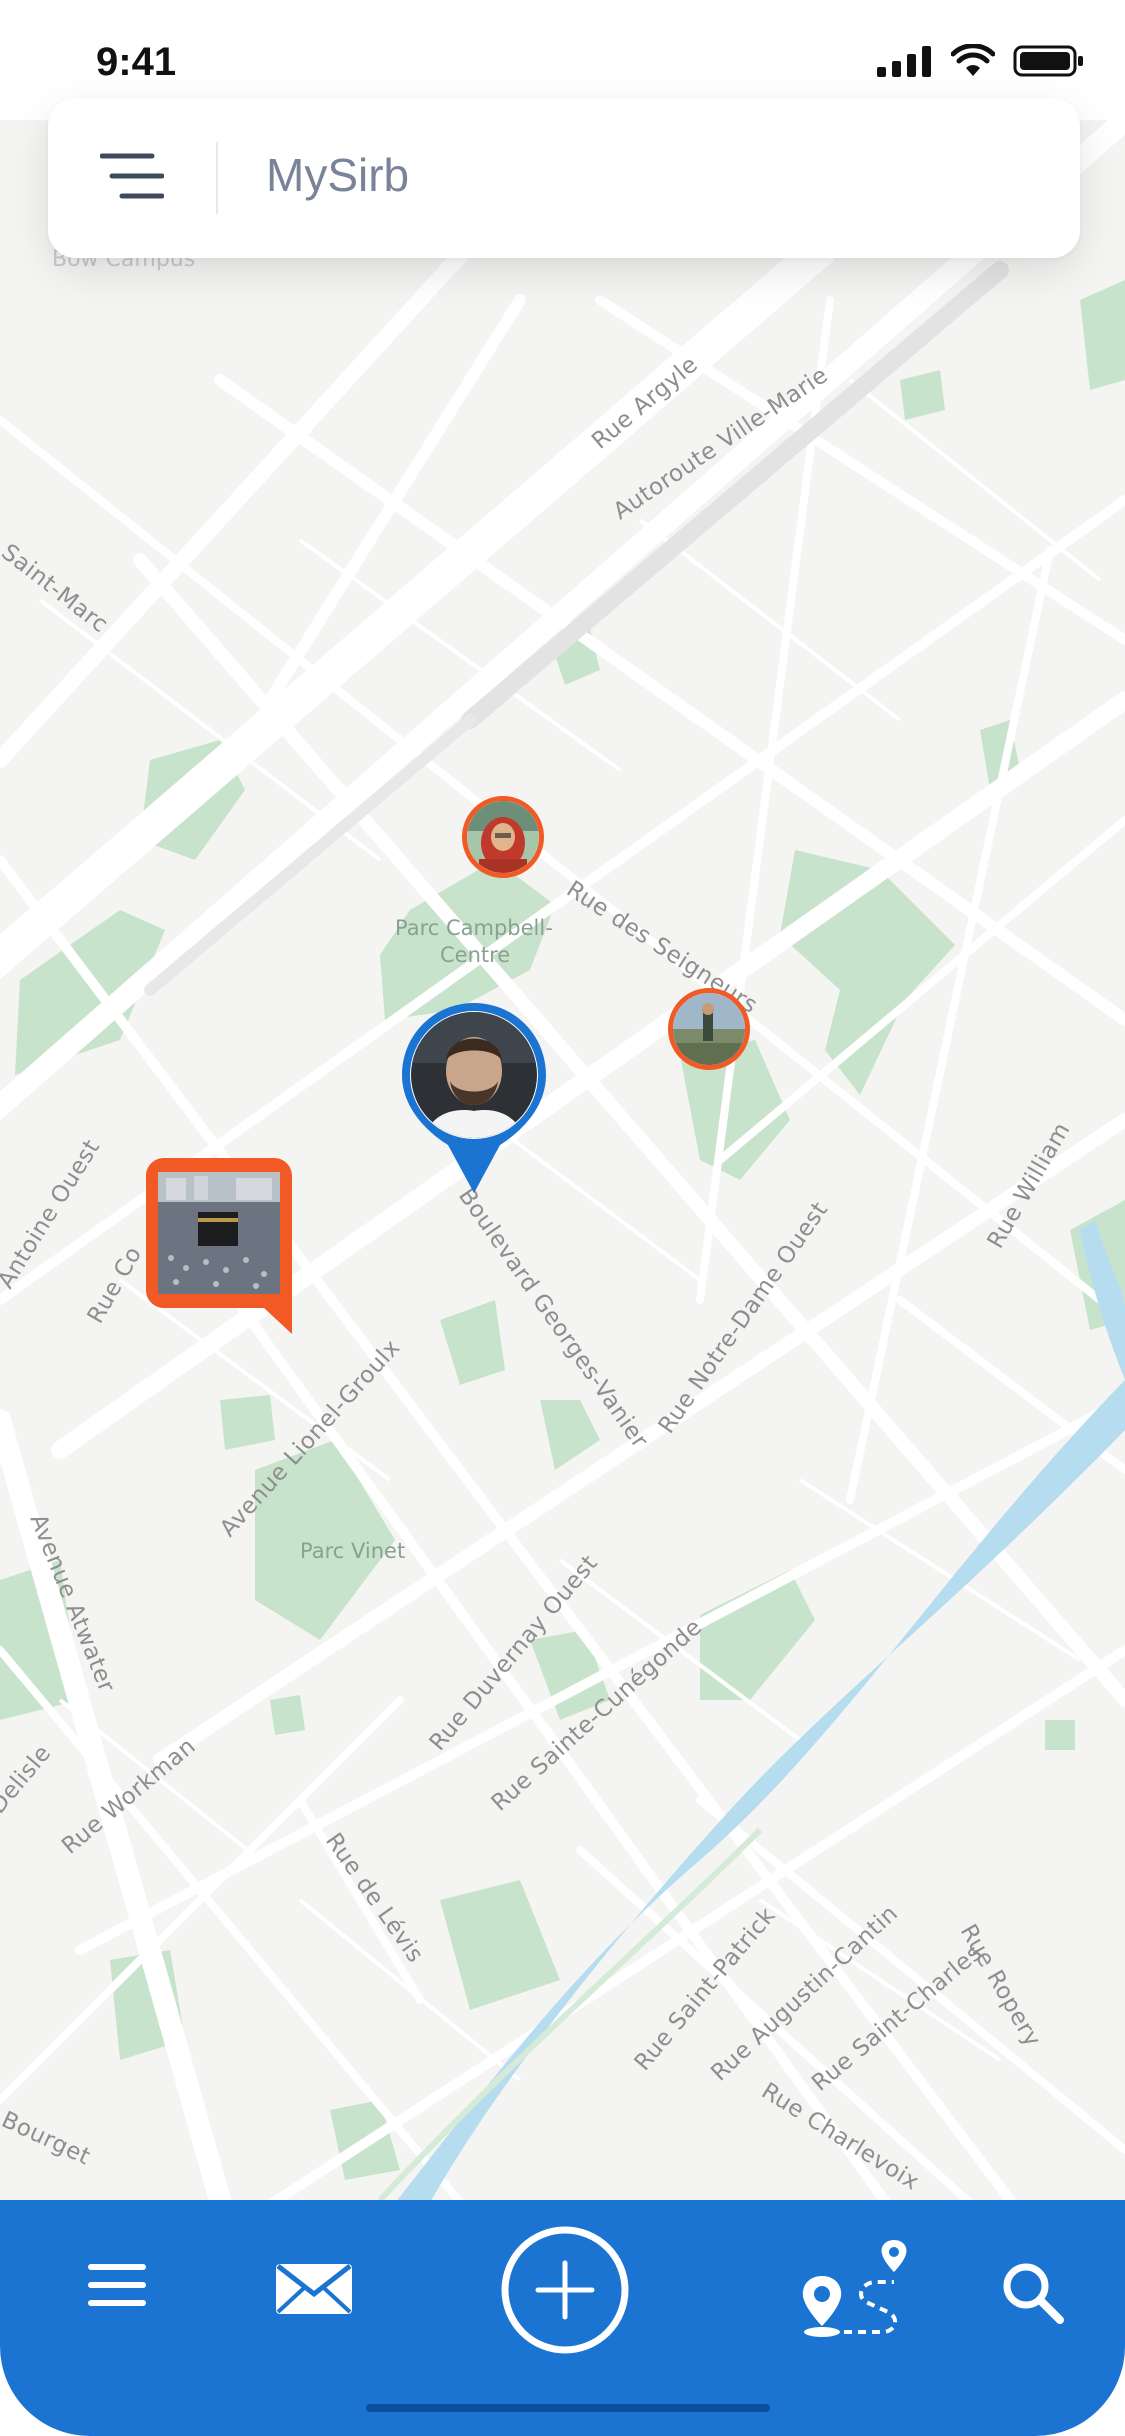 The image size is (1125, 2436). What do you see at coordinates (474, 928) in the screenshot?
I see `park-label: Parc Campbell-` at bounding box center [474, 928].